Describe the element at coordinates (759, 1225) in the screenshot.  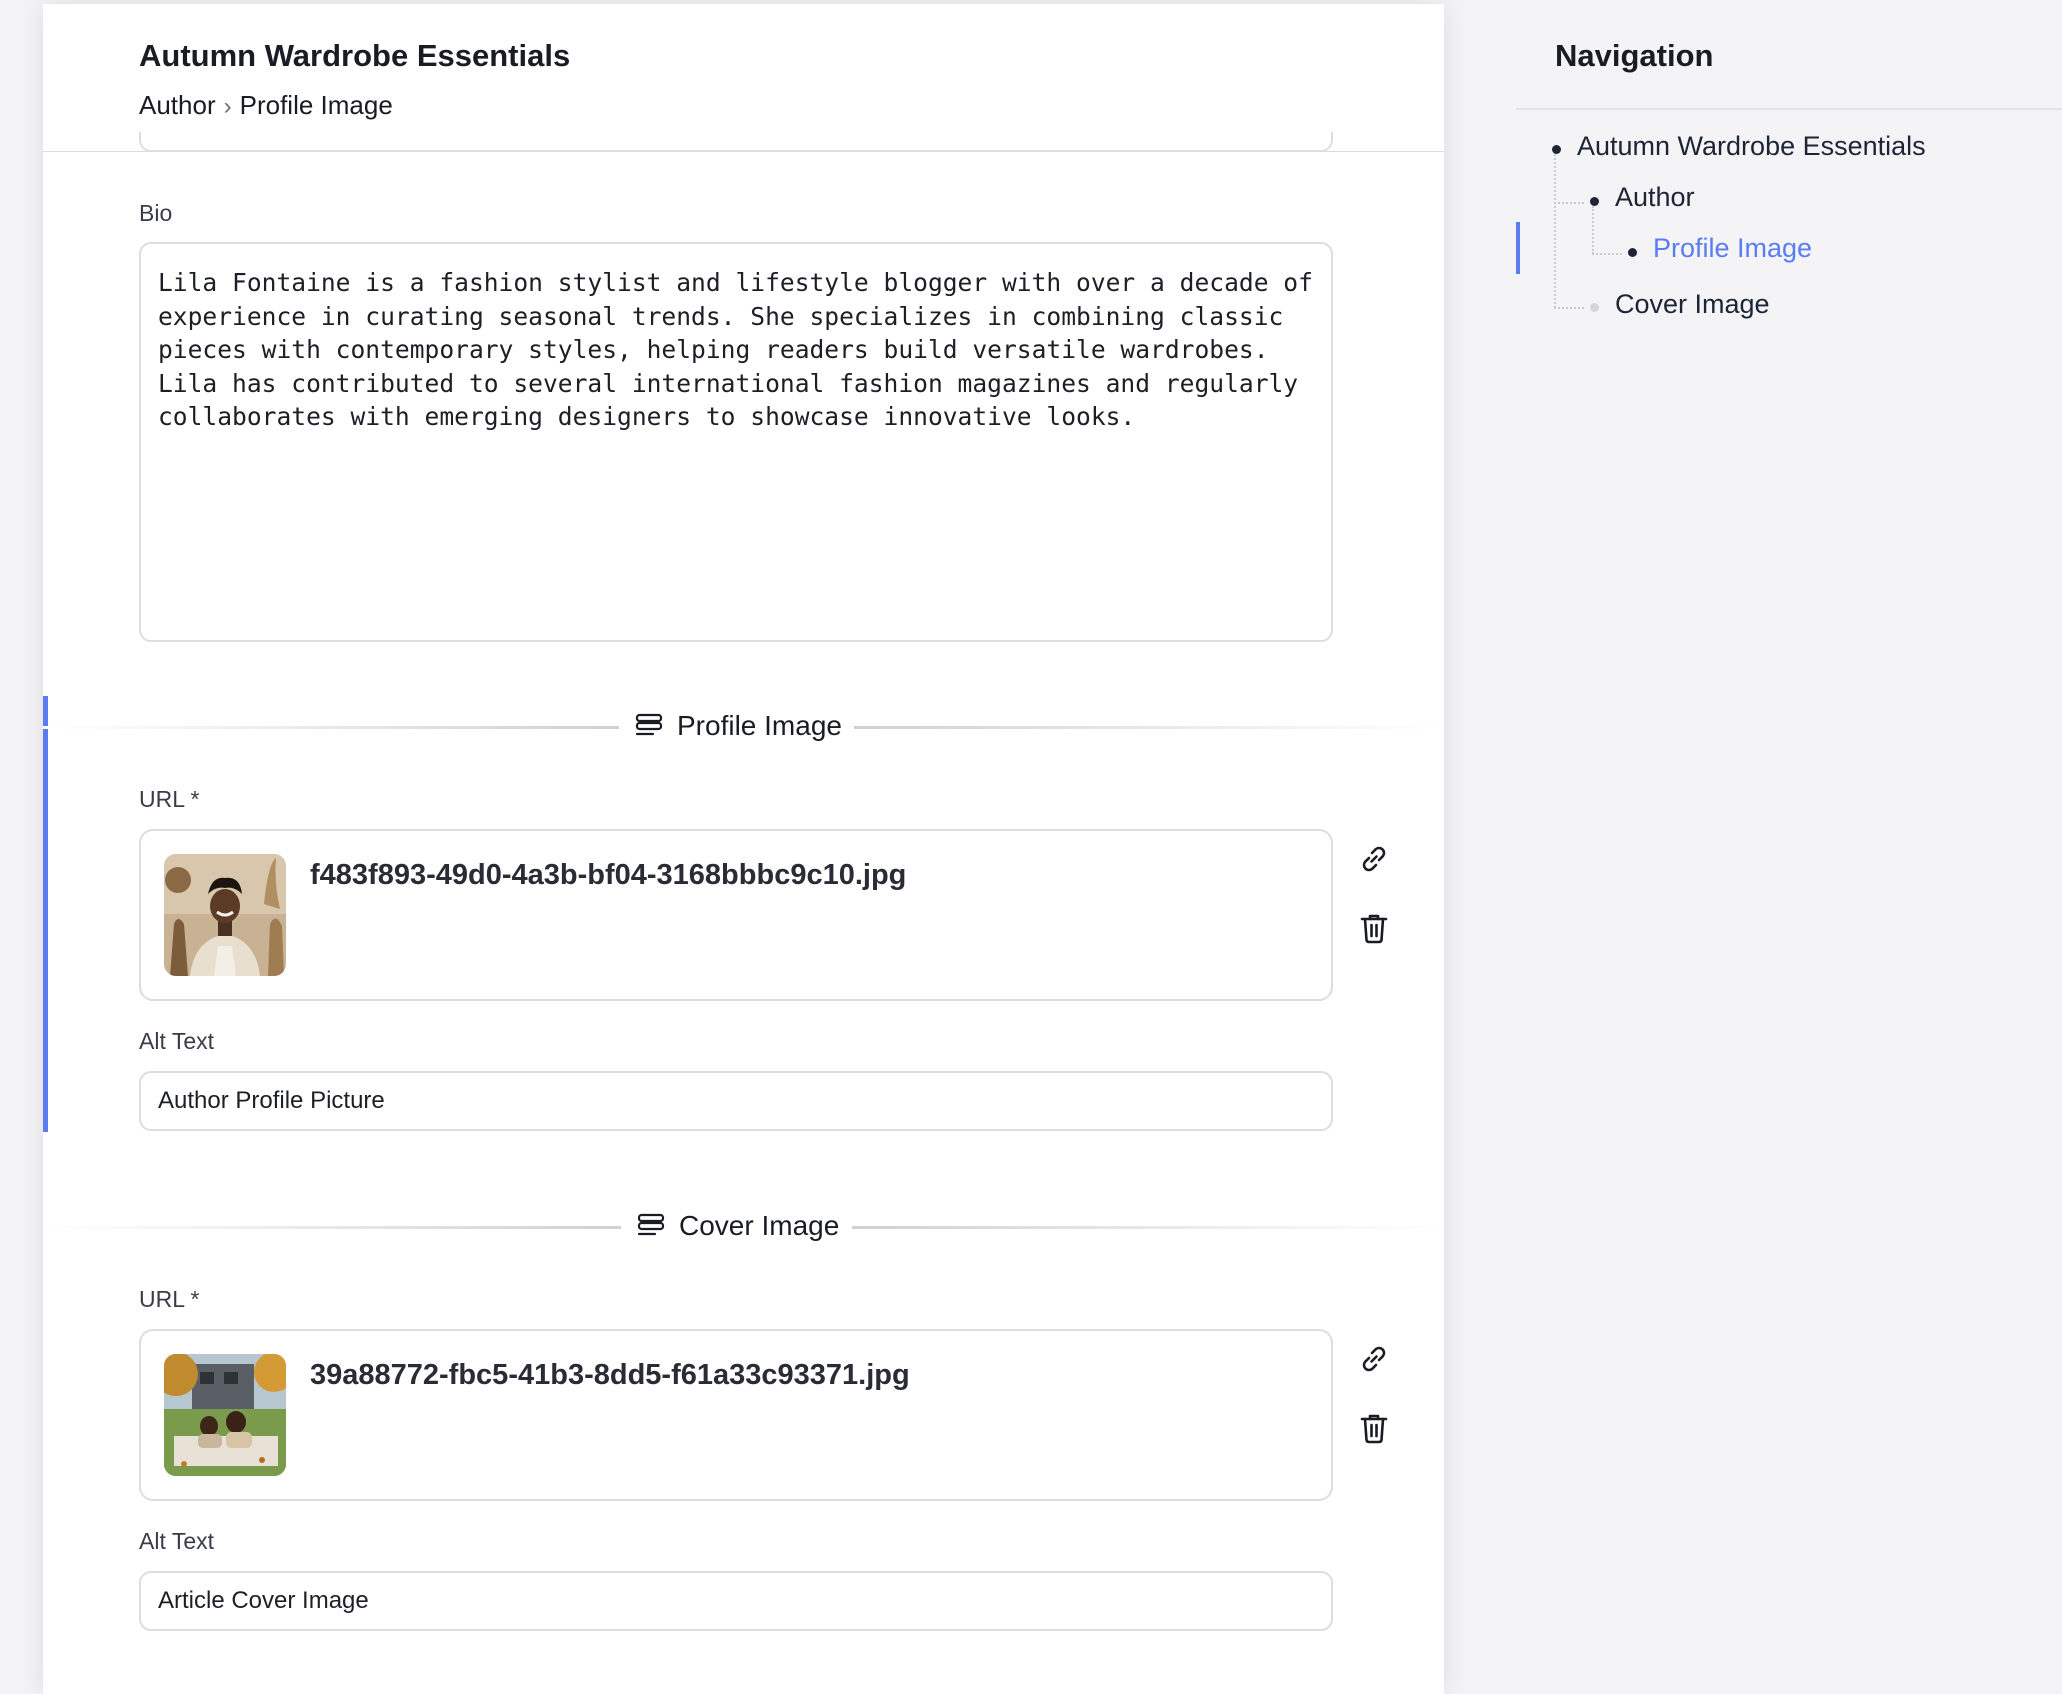
I see `cover-image-section-title: Cover Image` at that location.